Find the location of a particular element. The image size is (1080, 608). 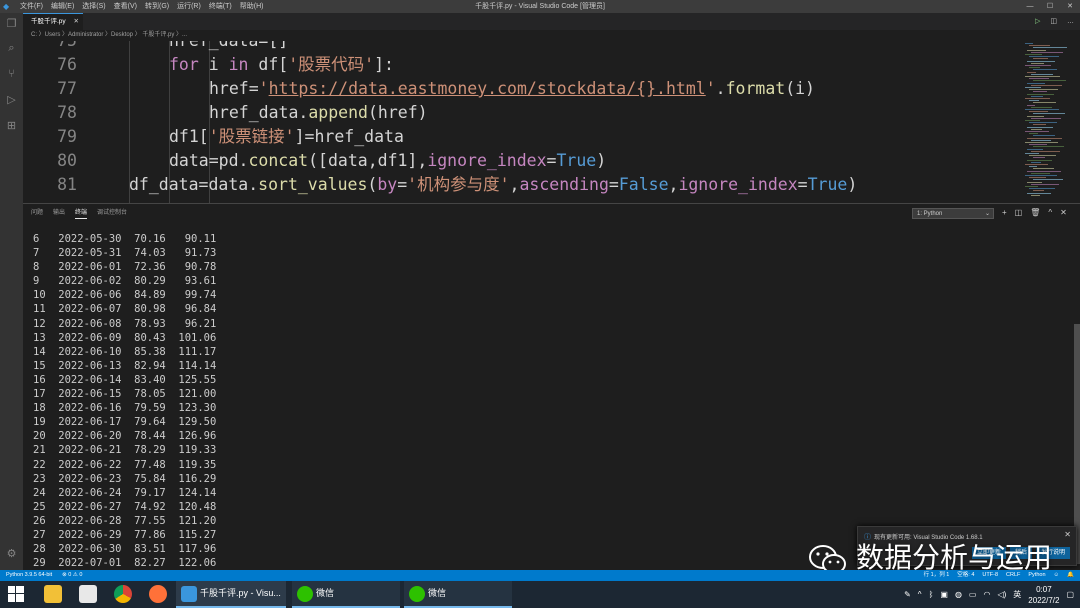

windows-start-icon is located at coordinates (16, 594).